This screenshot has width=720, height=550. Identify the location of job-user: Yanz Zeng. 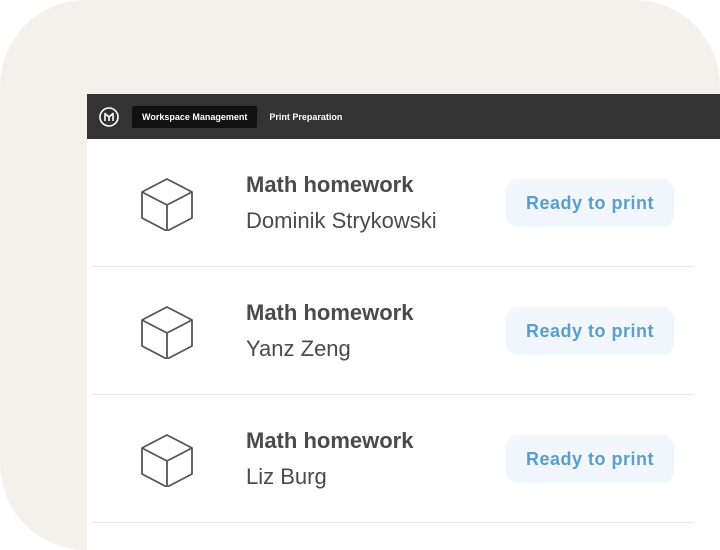
(298, 348).